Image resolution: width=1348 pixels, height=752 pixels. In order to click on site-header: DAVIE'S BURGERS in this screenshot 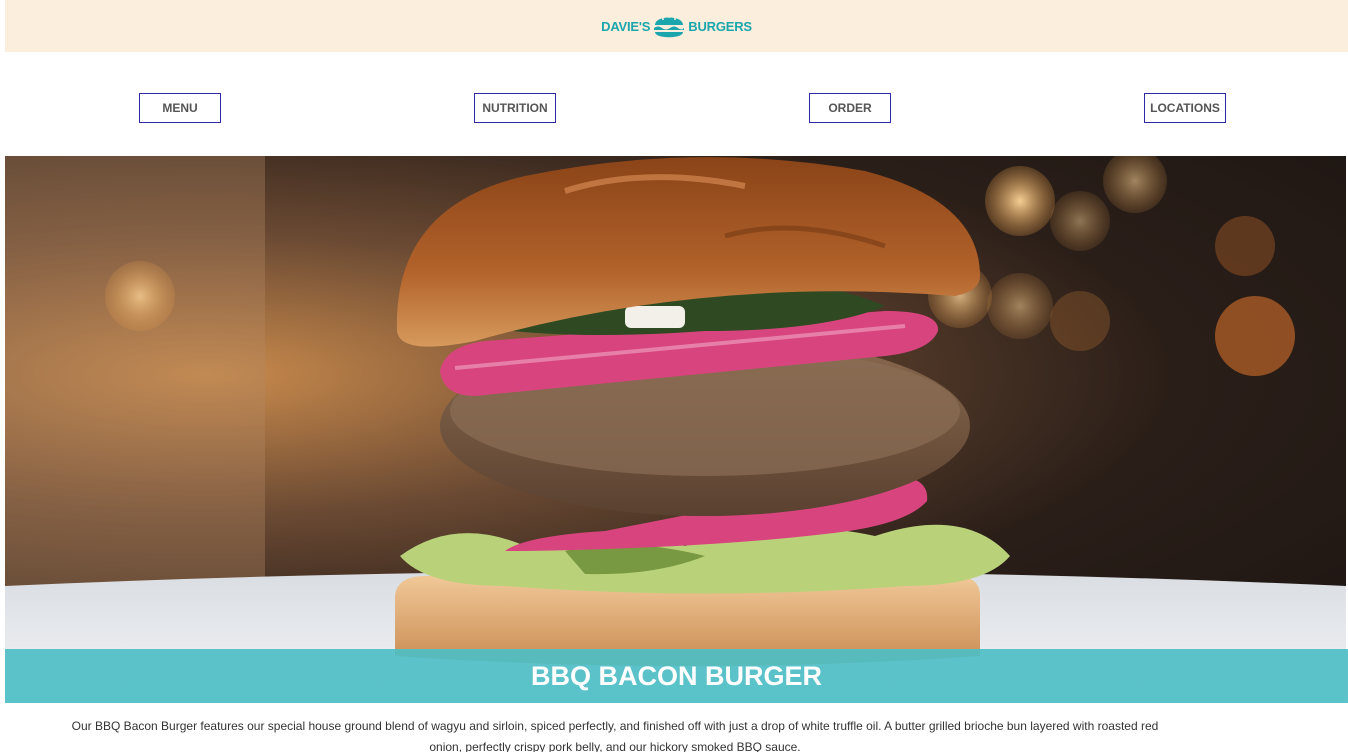, I will do `click(676, 26)`.